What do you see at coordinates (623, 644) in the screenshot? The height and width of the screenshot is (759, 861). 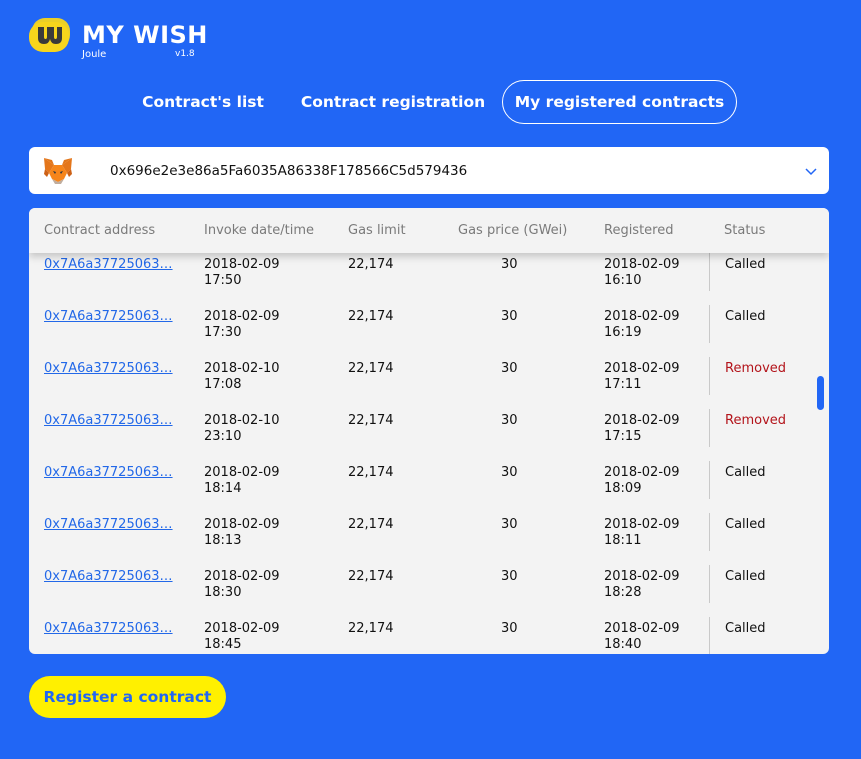 I see `registered-time: 18:40` at bounding box center [623, 644].